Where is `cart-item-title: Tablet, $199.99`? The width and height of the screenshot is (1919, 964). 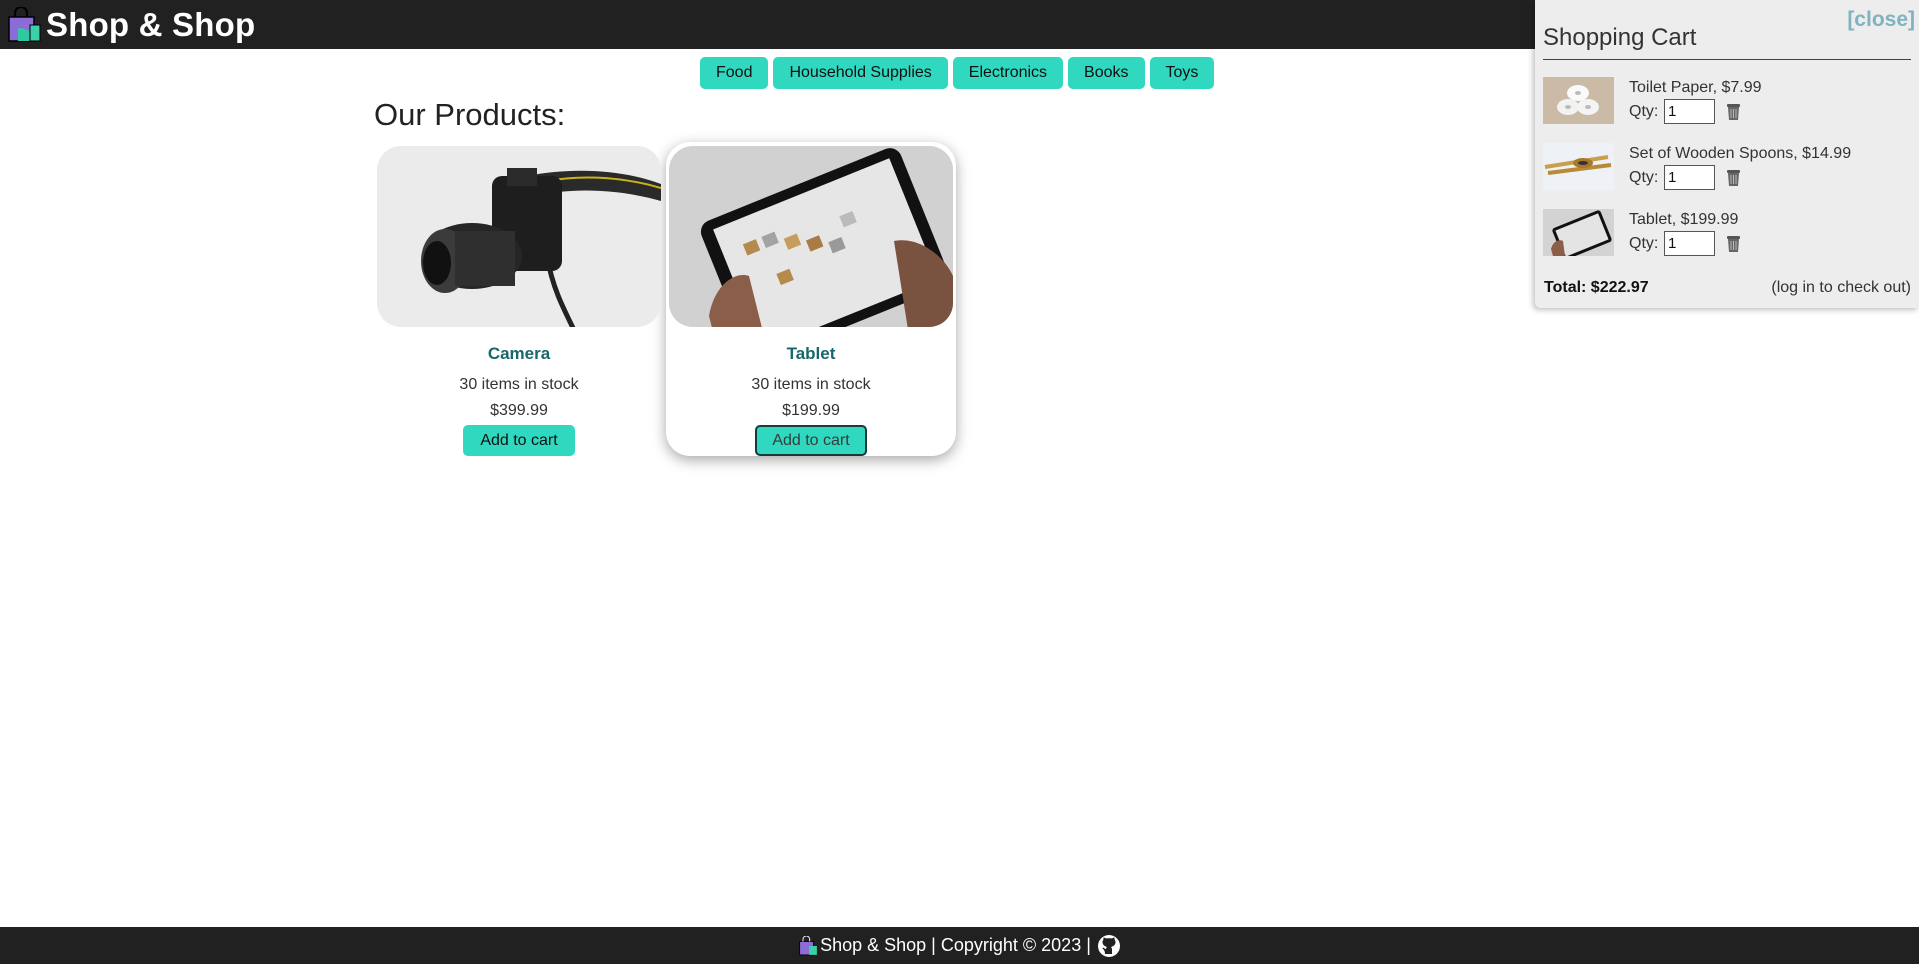
cart-item-title: Tablet, $199.99 is located at coordinates (1684, 219).